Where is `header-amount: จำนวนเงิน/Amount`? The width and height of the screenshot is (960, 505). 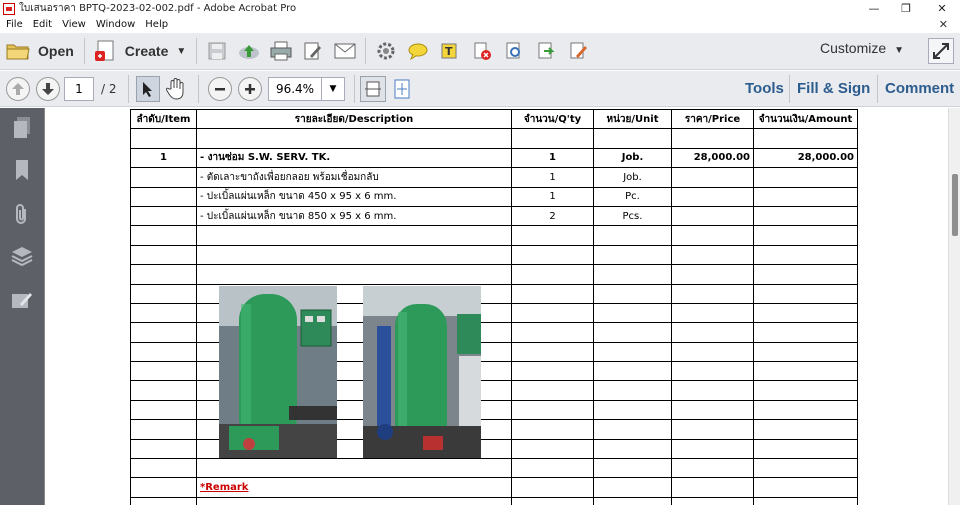 header-amount: จำนวนเงิน/Amount is located at coordinates (805, 119).